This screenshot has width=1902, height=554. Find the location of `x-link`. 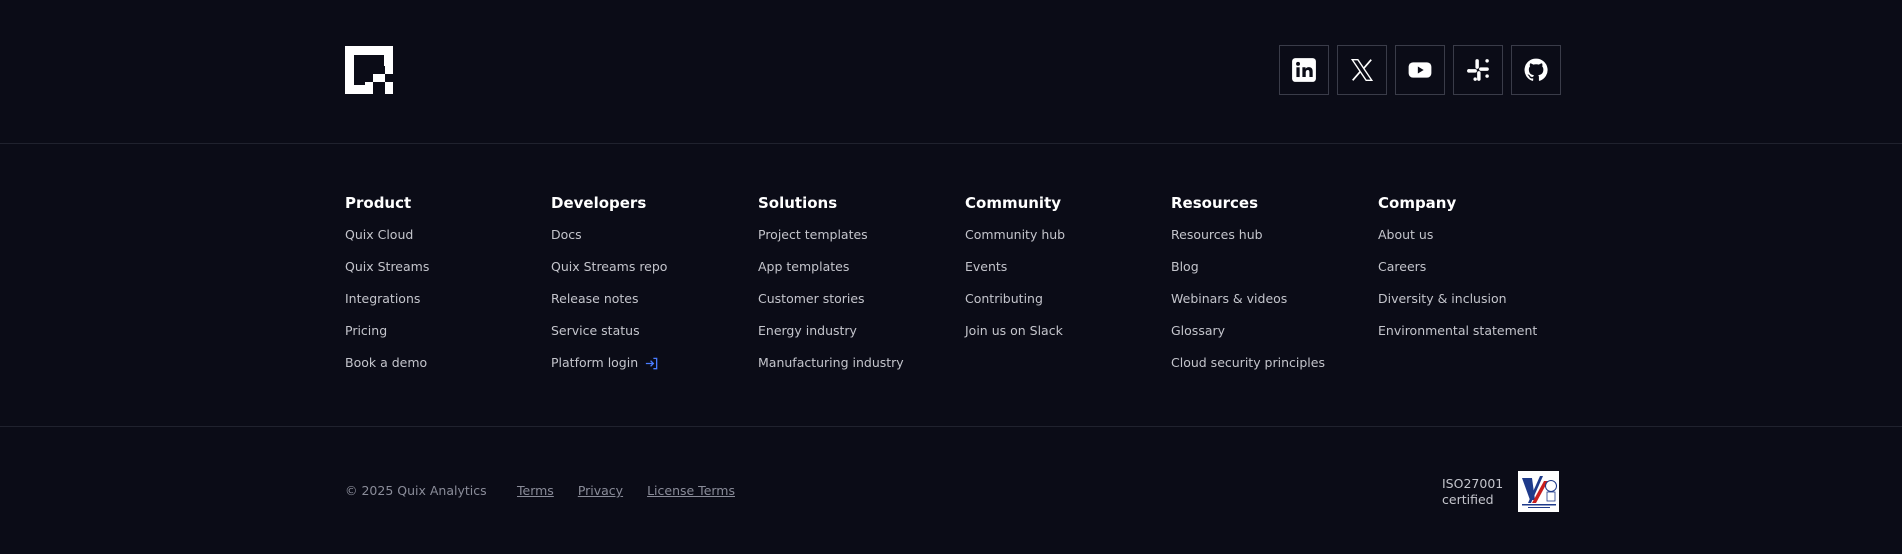

x-link is located at coordinates (1362, 70).